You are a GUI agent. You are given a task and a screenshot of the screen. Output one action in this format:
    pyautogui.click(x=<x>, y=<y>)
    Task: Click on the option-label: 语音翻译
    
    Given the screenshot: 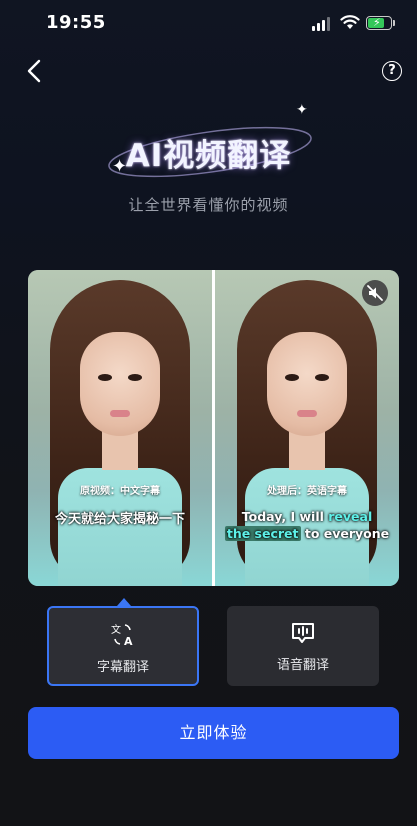 What is the action you would take?
    pyautogui.click(x=302, y=665)
    